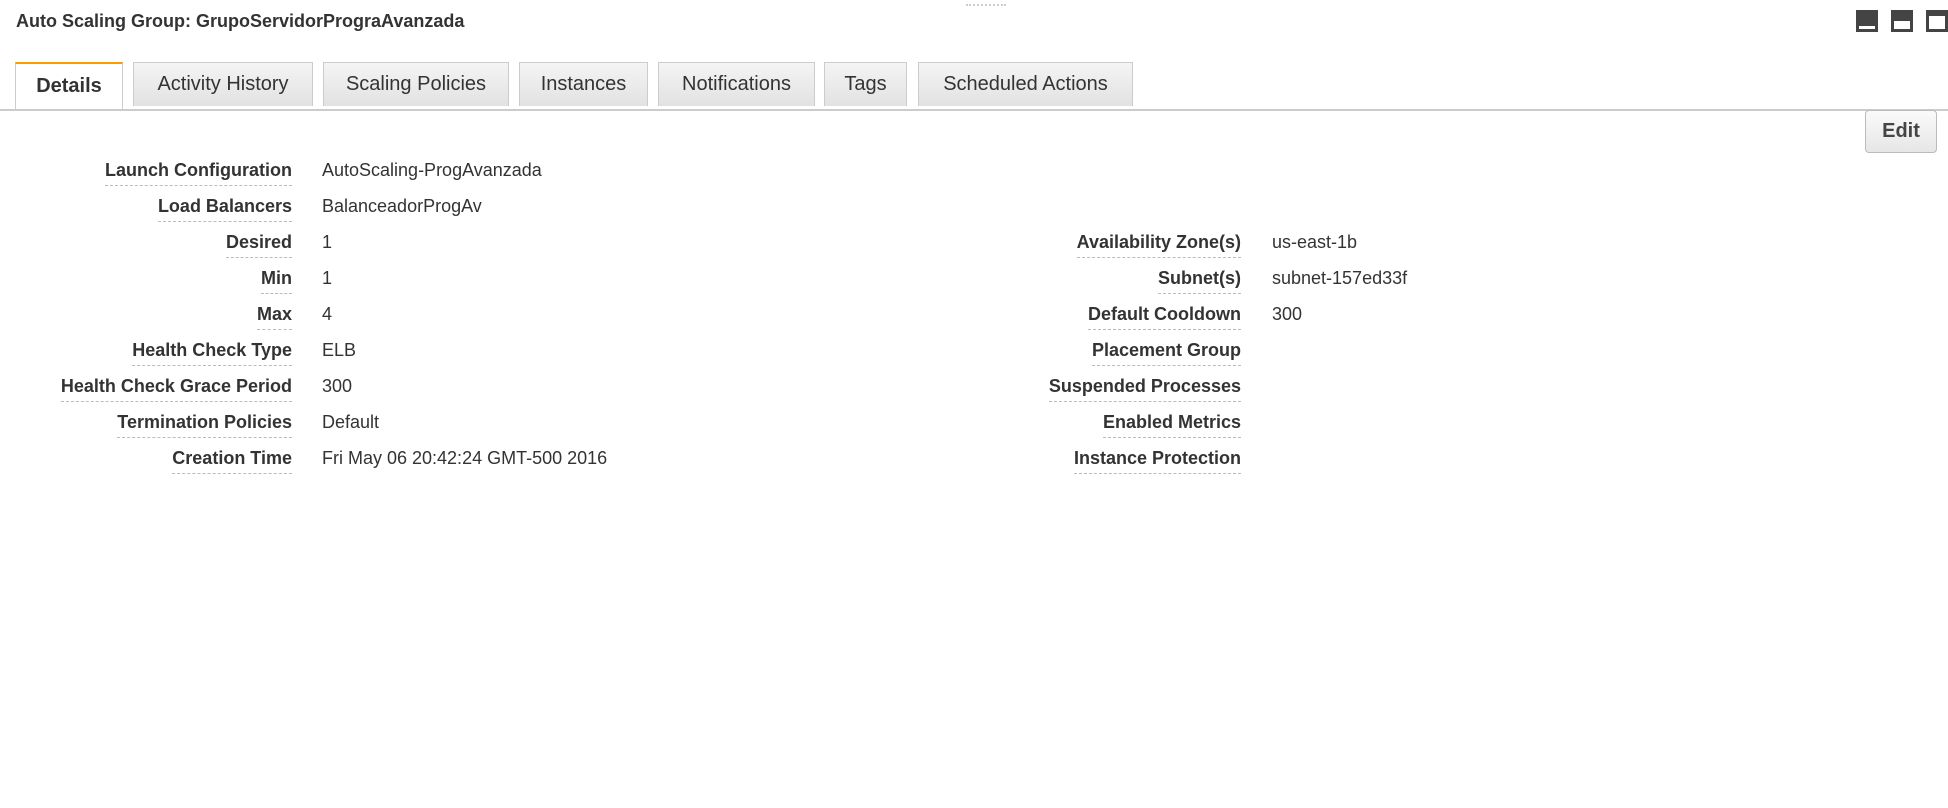  What do you see at coordinates (974, 322) in the screenshot?
I see `detail-row: Default Cooldown 300` at bounding box center [974, 322].